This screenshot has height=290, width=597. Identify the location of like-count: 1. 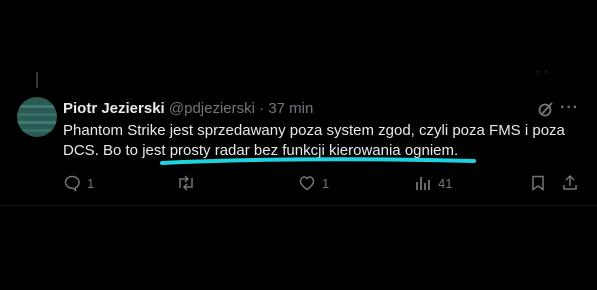
(326, 183).